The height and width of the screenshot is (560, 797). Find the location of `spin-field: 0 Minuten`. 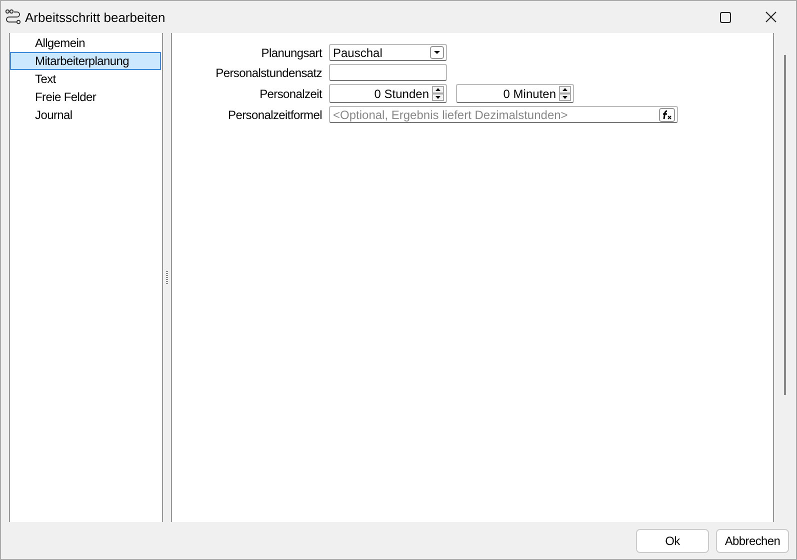

spin-field: 0 Minuten is located at coordinates (515, 93).